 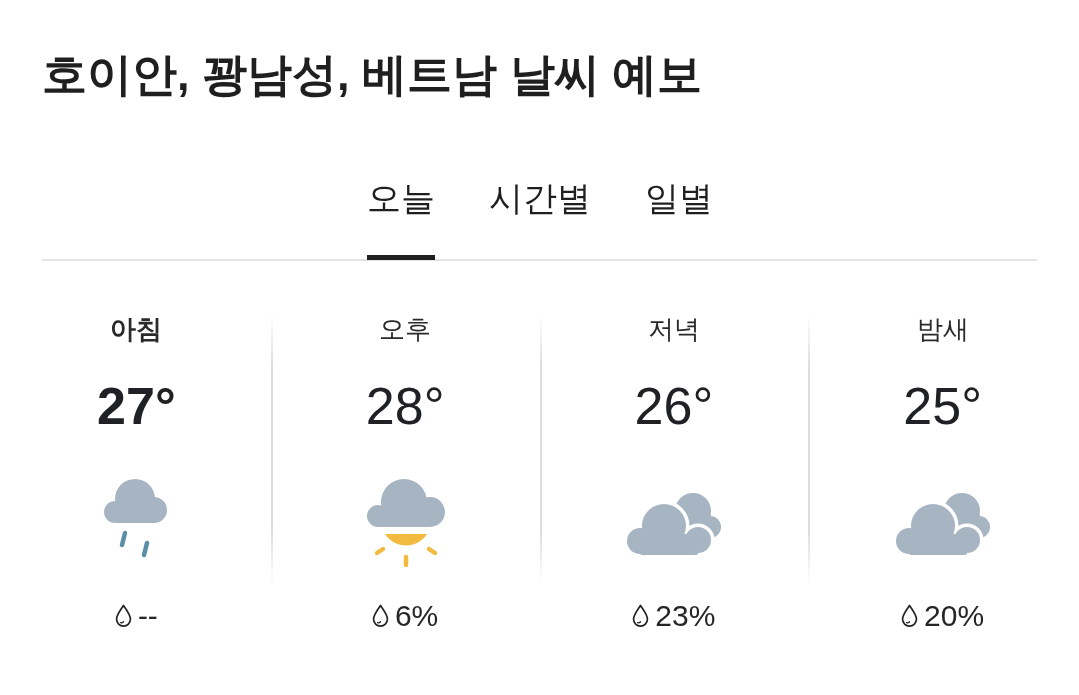 I want to click on tab: 시간별, so click(x=539, y=219).